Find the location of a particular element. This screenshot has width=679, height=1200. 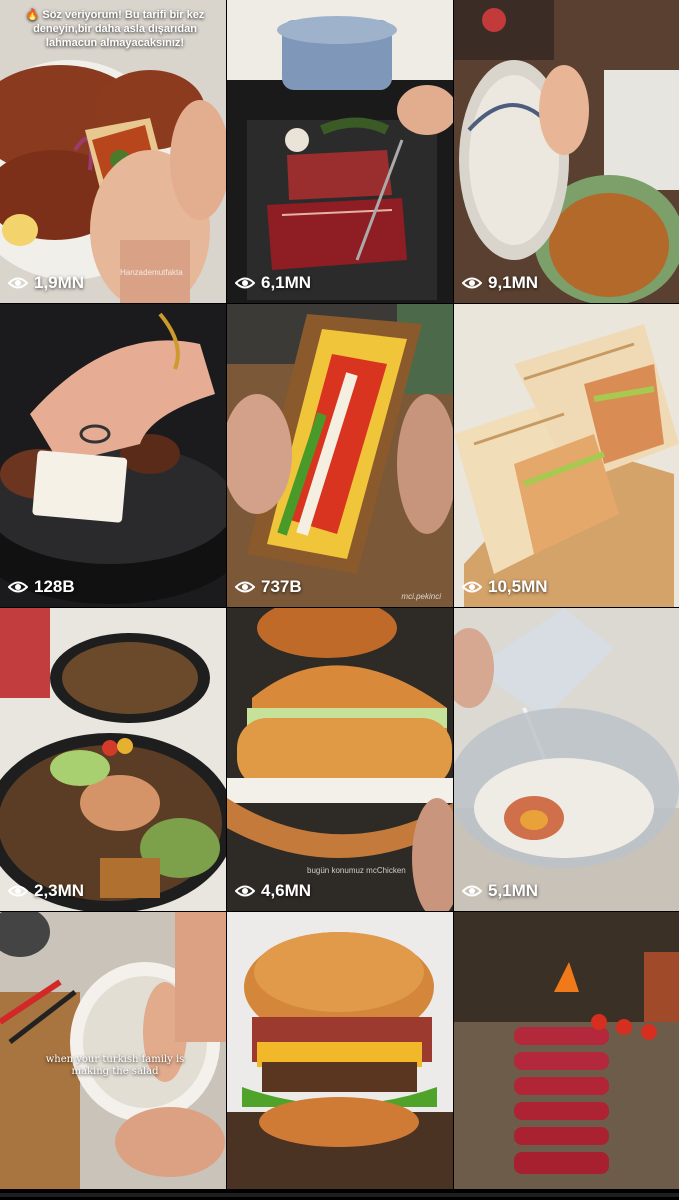

view-count: 1,9MN is located at coordinates (46, 283).